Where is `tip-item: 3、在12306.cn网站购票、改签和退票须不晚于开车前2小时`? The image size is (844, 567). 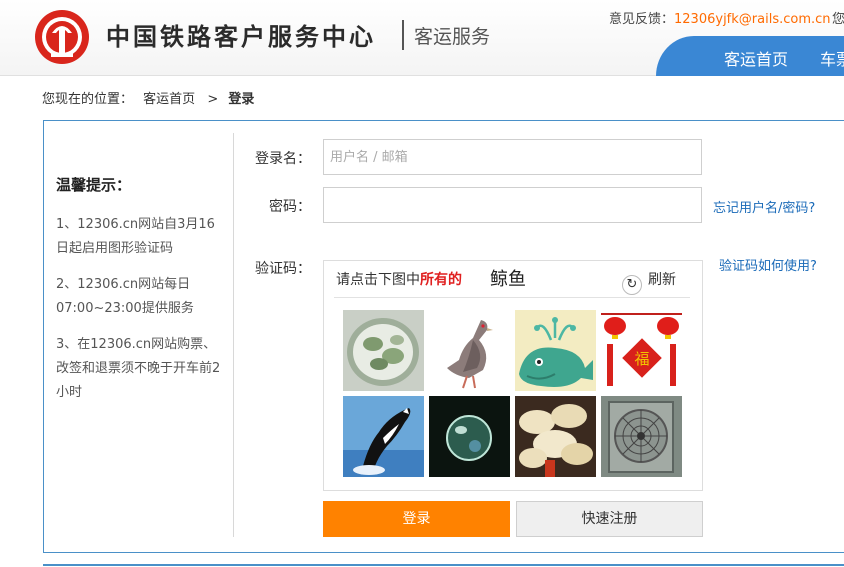
tip-item: 3、在12306.cn网站购票、改签和退票须不晚于开车前2小时 is located at coordinates (138, 368).